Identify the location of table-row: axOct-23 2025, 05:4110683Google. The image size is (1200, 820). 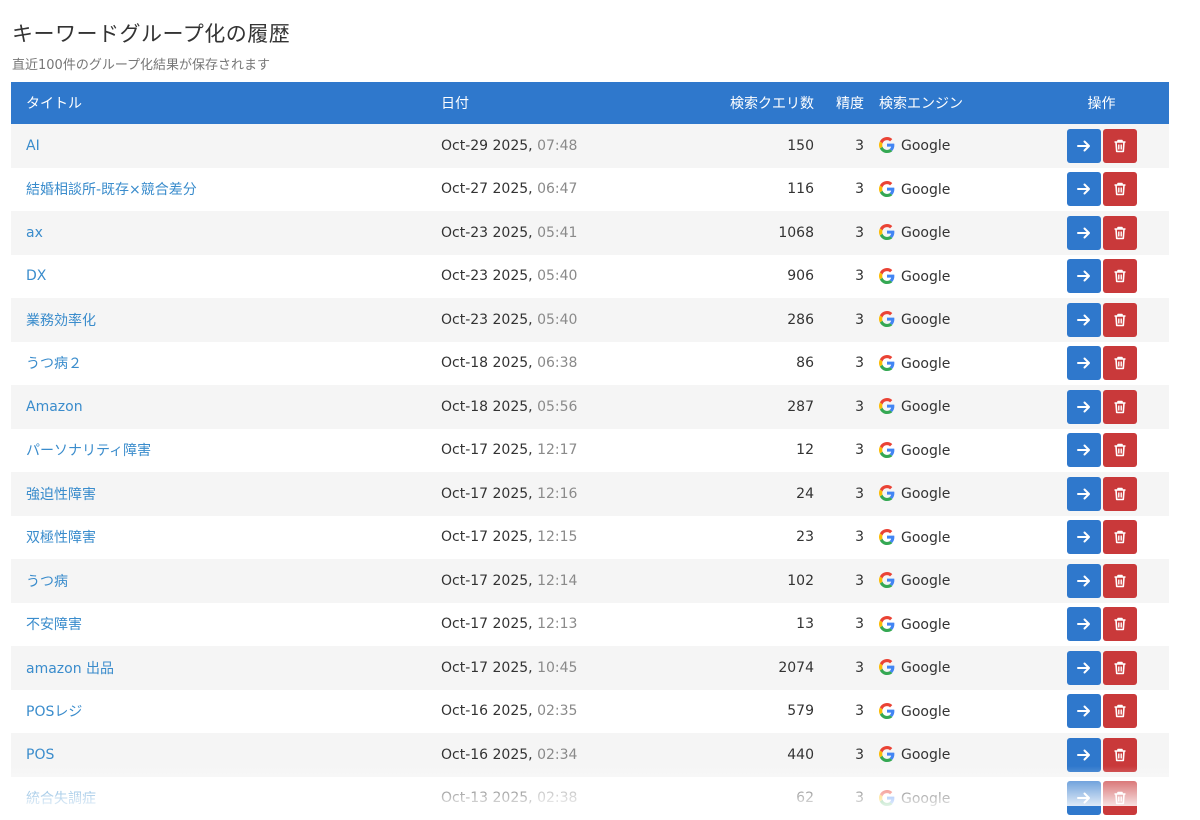
(590, 233).